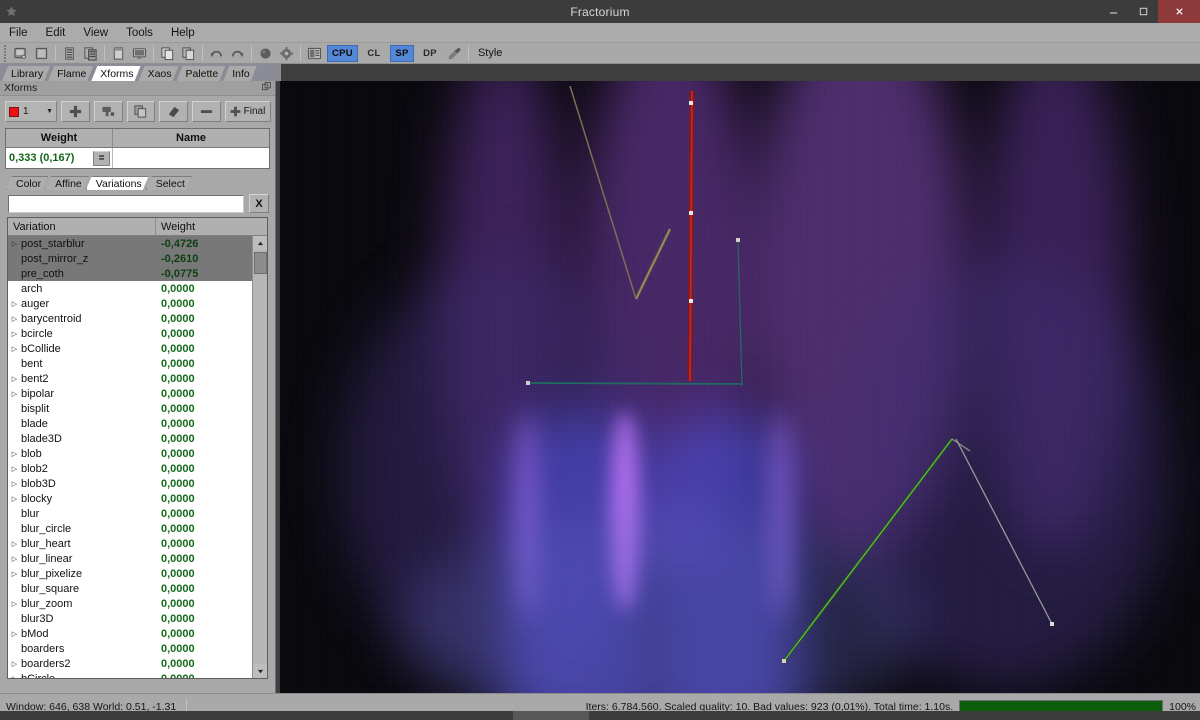 The height and width of the screenshot is (720, 1200). I want to click on chevron-up-icon, so click(260, 243).